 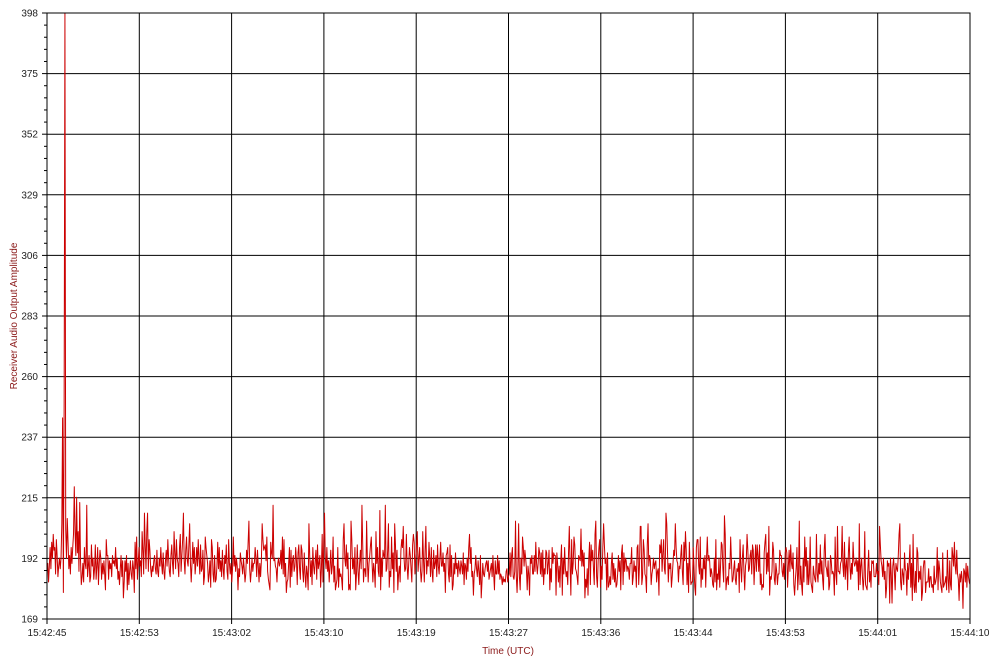 I want to click on x-tick-label: 15:43:19, so click(x=416, y=633).